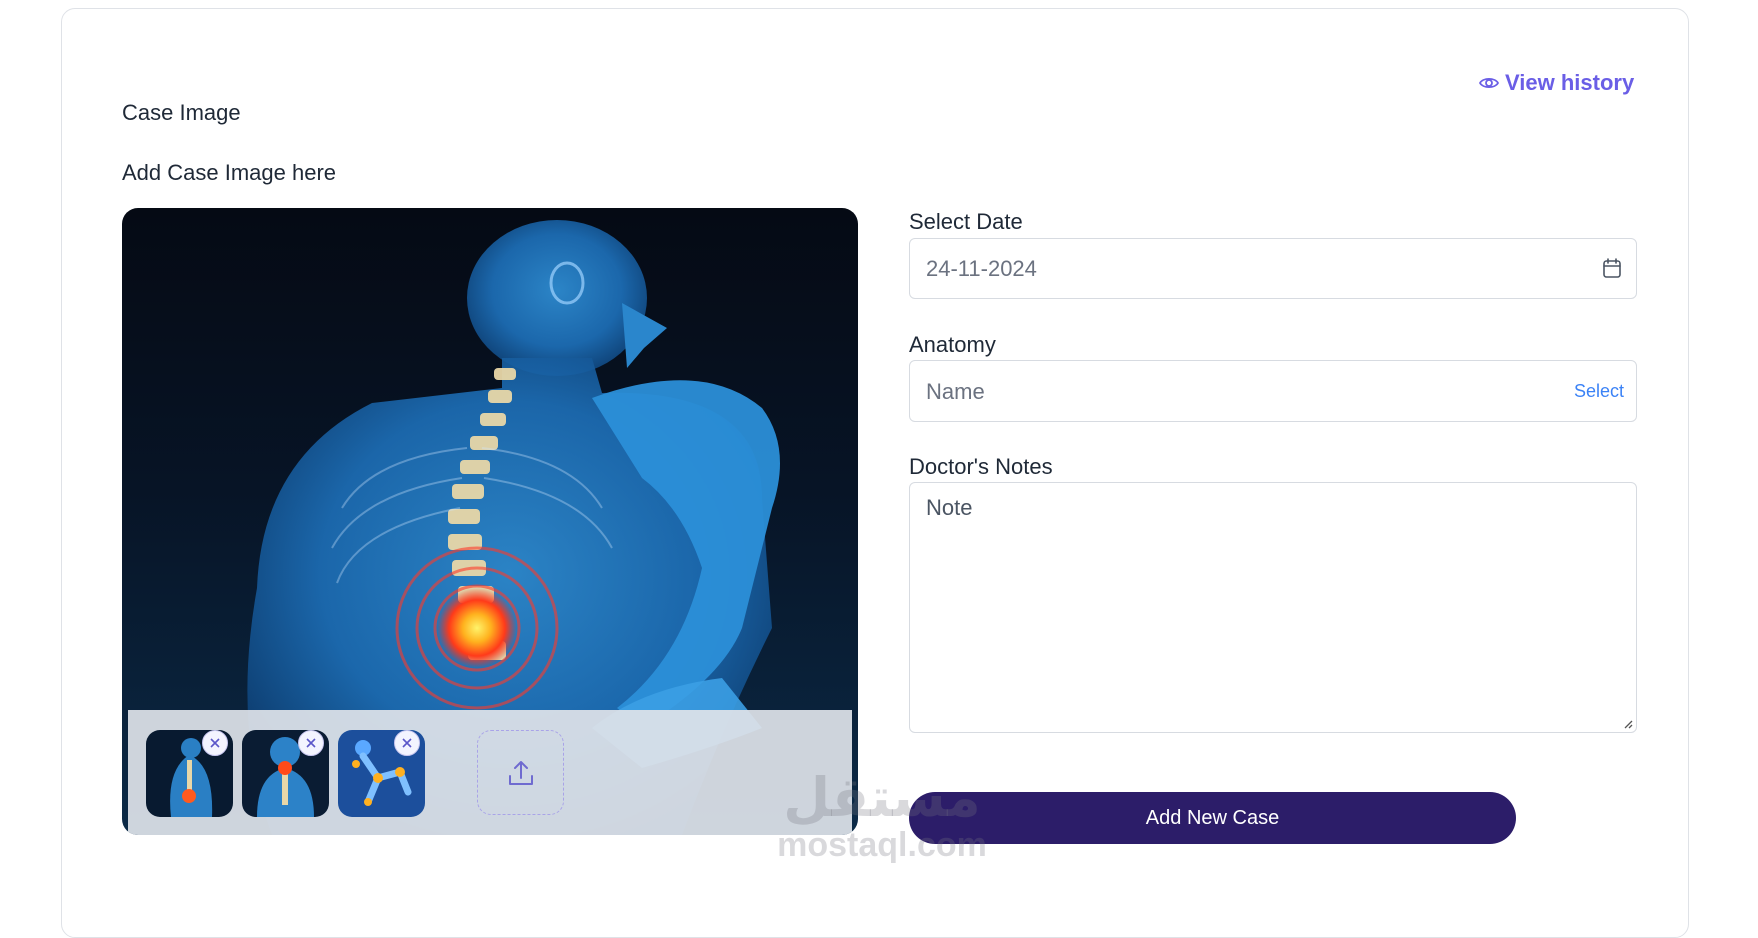 This screenshot has height=938, width=1758. Describe the element at coordinates (1612, 268) in the screenshot. I see `calendar-icon` at that location.